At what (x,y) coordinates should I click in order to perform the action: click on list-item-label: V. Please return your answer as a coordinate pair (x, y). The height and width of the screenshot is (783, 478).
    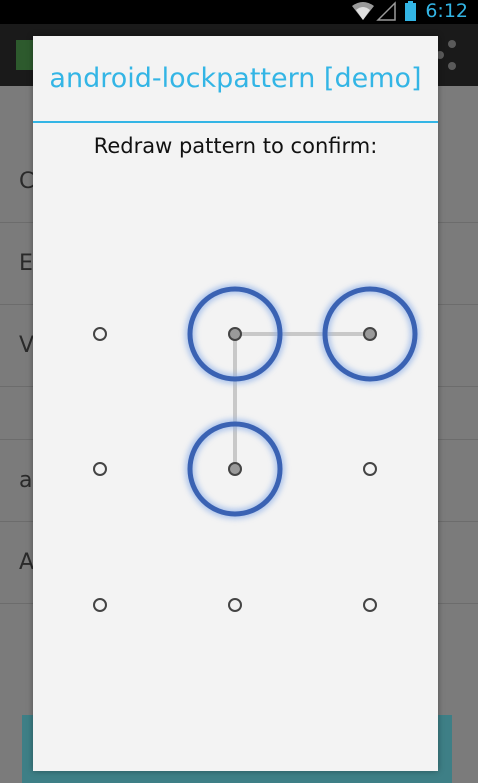
    Looking at the image, I should click on (27, 345).